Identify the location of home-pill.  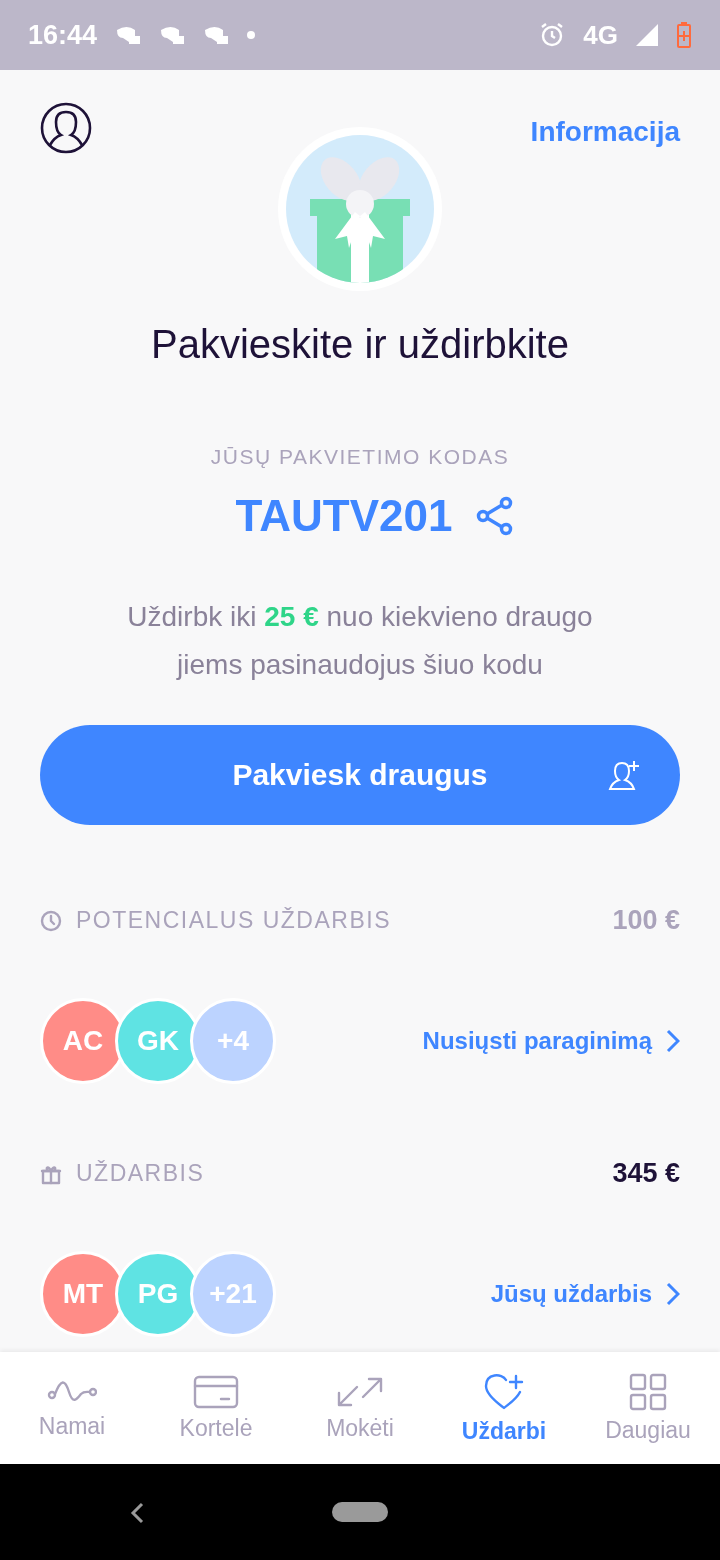
(360, 1512).